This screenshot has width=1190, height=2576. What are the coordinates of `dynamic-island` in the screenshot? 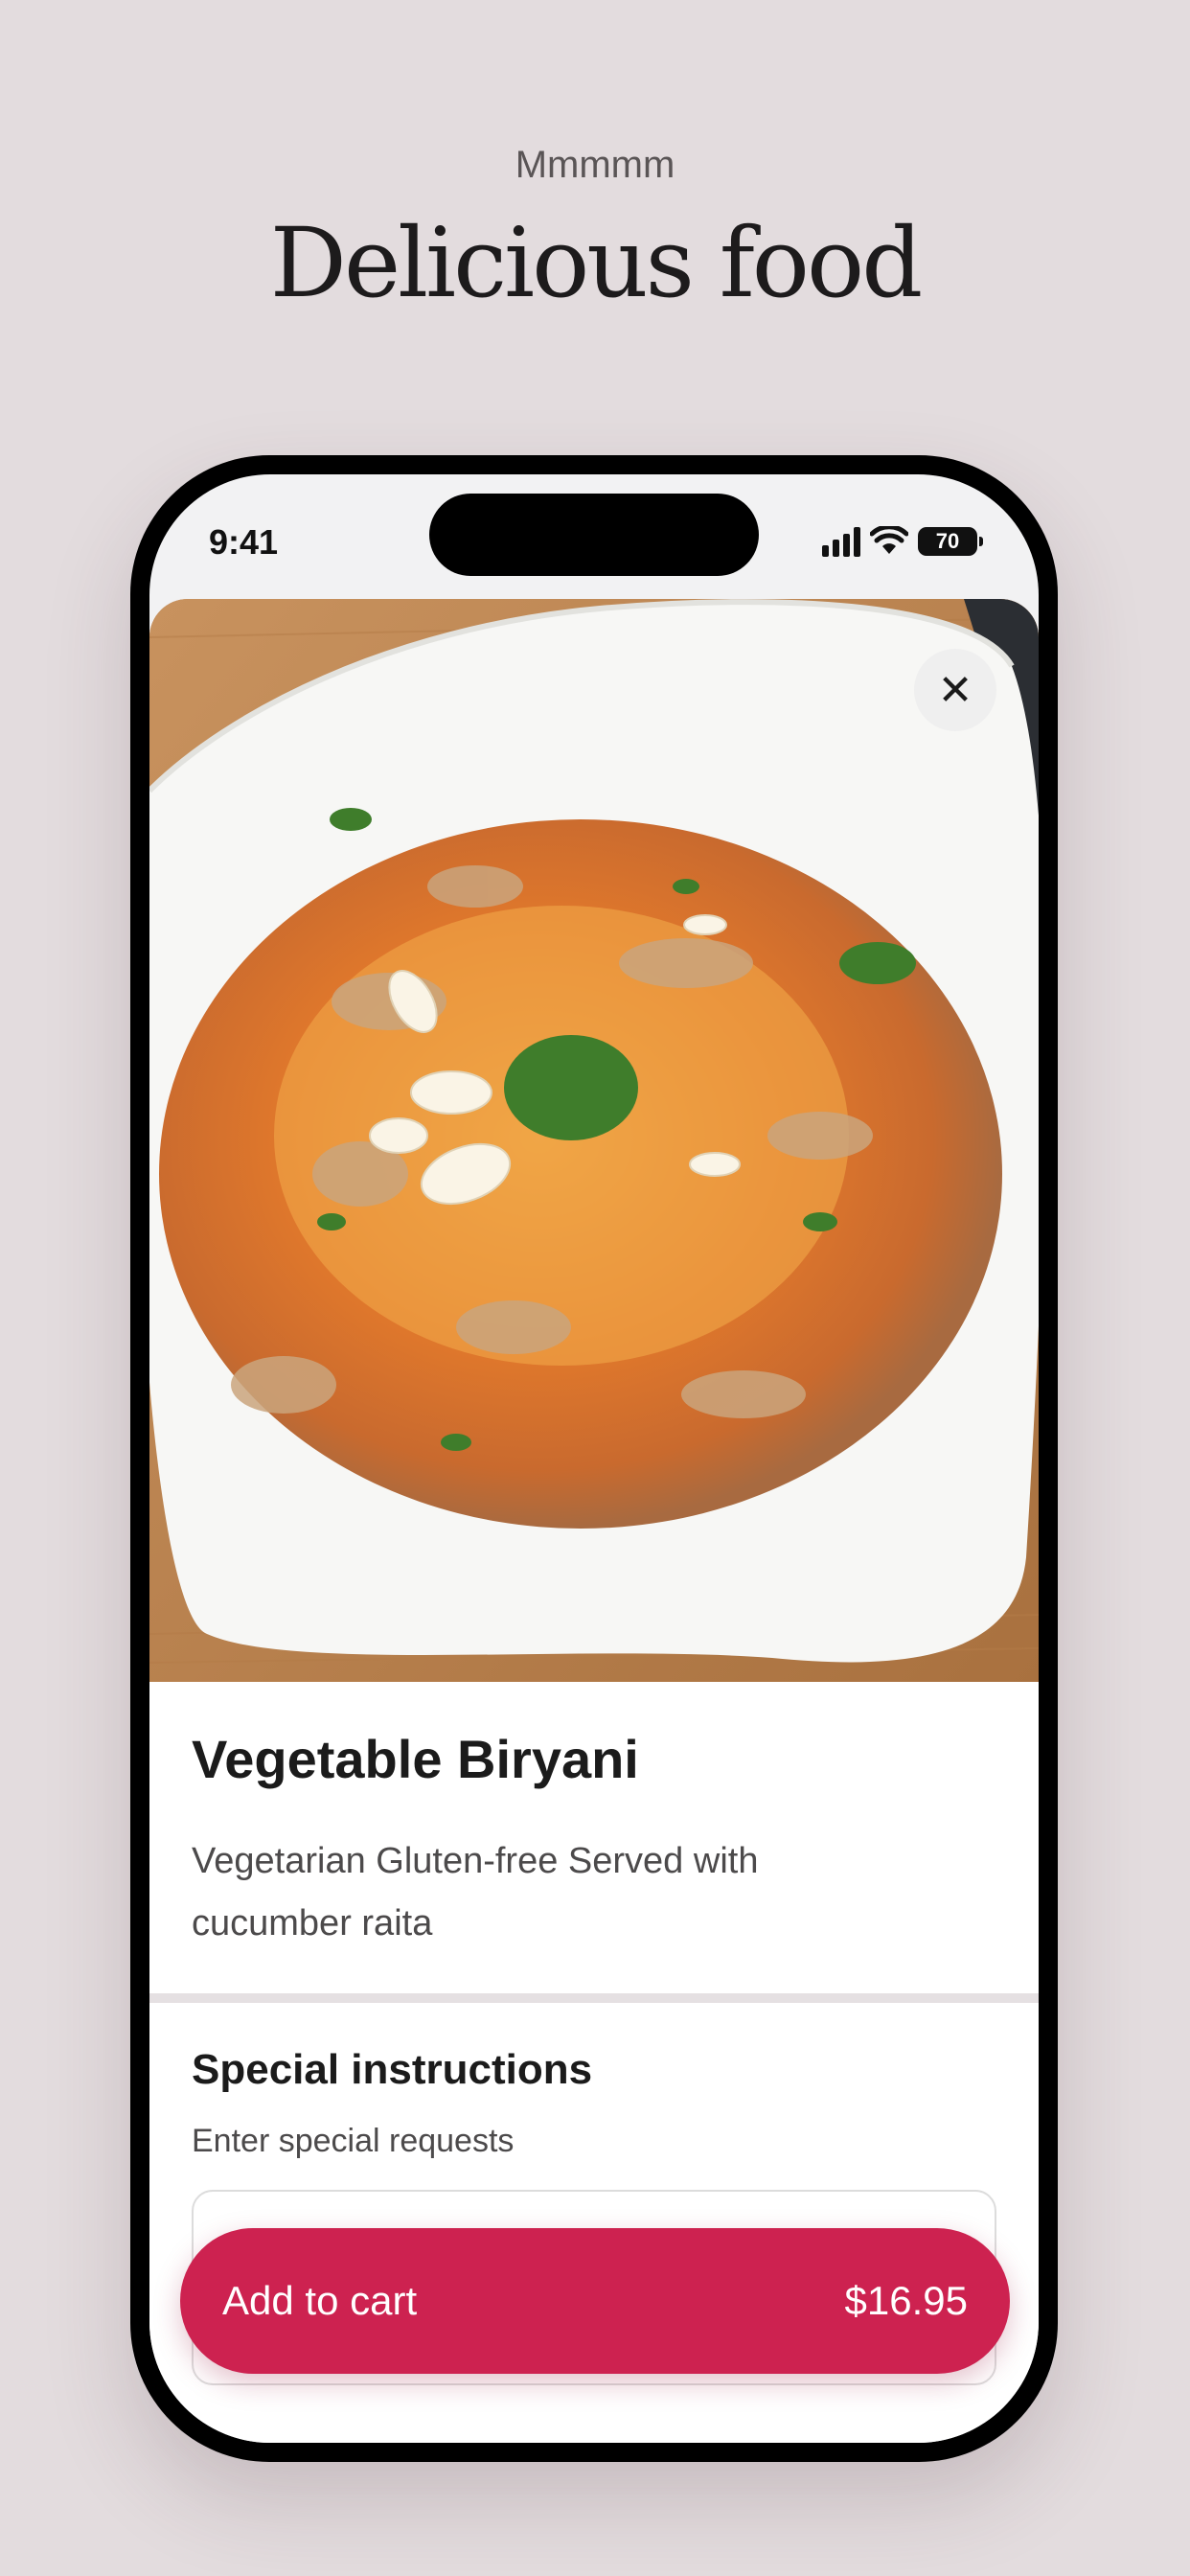 It's located at (594, 535).